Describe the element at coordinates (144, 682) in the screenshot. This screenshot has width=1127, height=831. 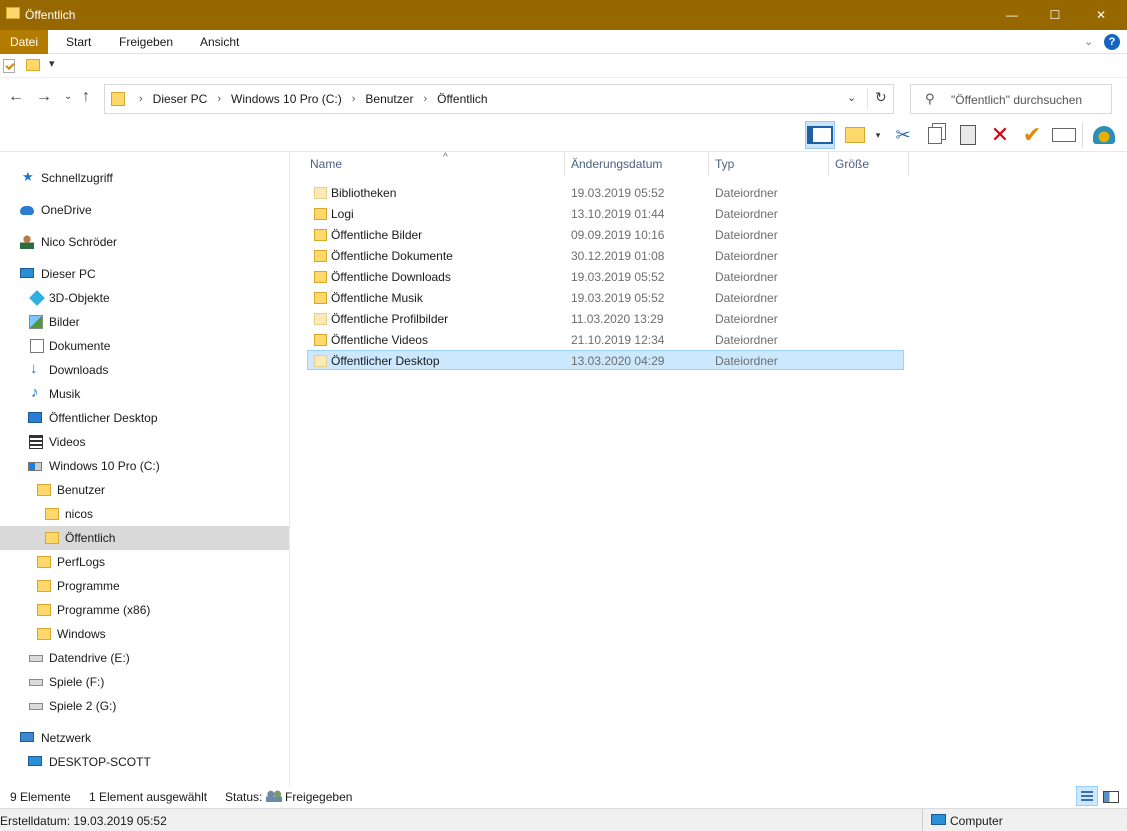
I see `sidebar-item-spiele: Spiele (F:)` at that location.